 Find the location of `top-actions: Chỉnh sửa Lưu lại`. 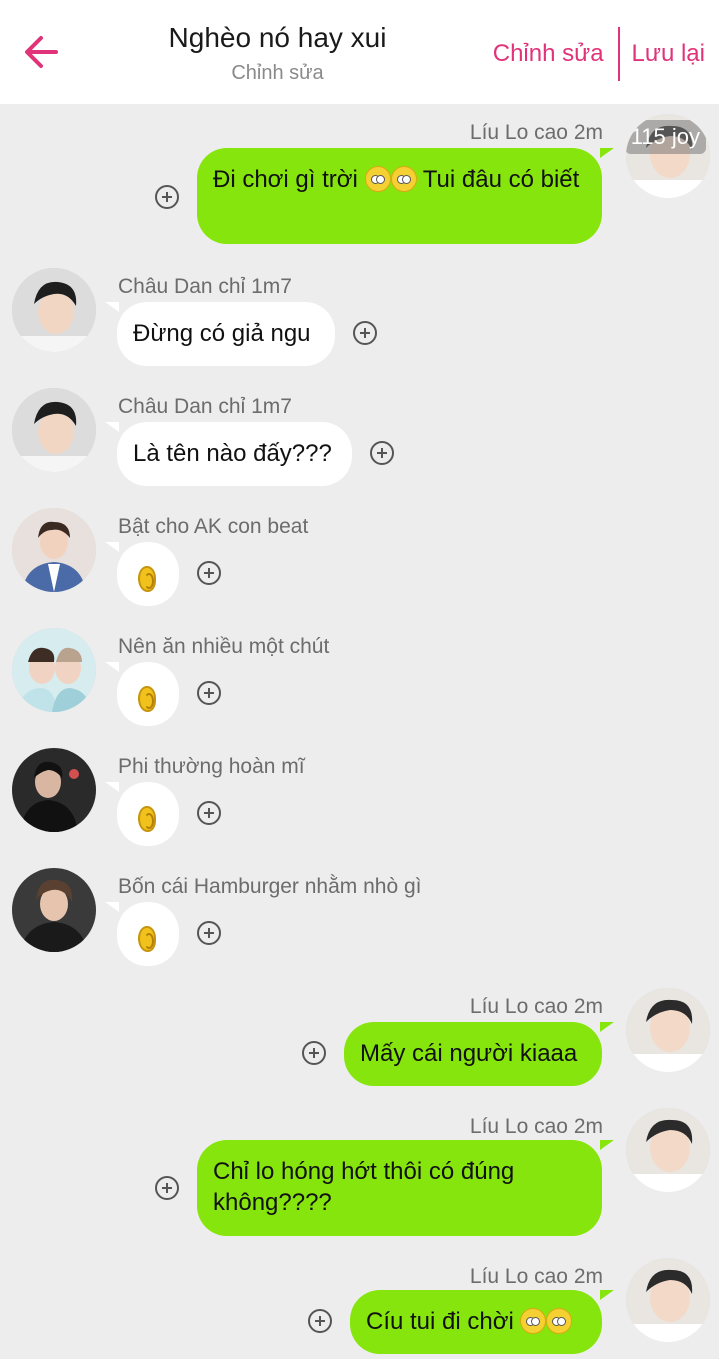

top-actions: Chỉnh sửa Lưu lại is located at coordinates (599, 54).